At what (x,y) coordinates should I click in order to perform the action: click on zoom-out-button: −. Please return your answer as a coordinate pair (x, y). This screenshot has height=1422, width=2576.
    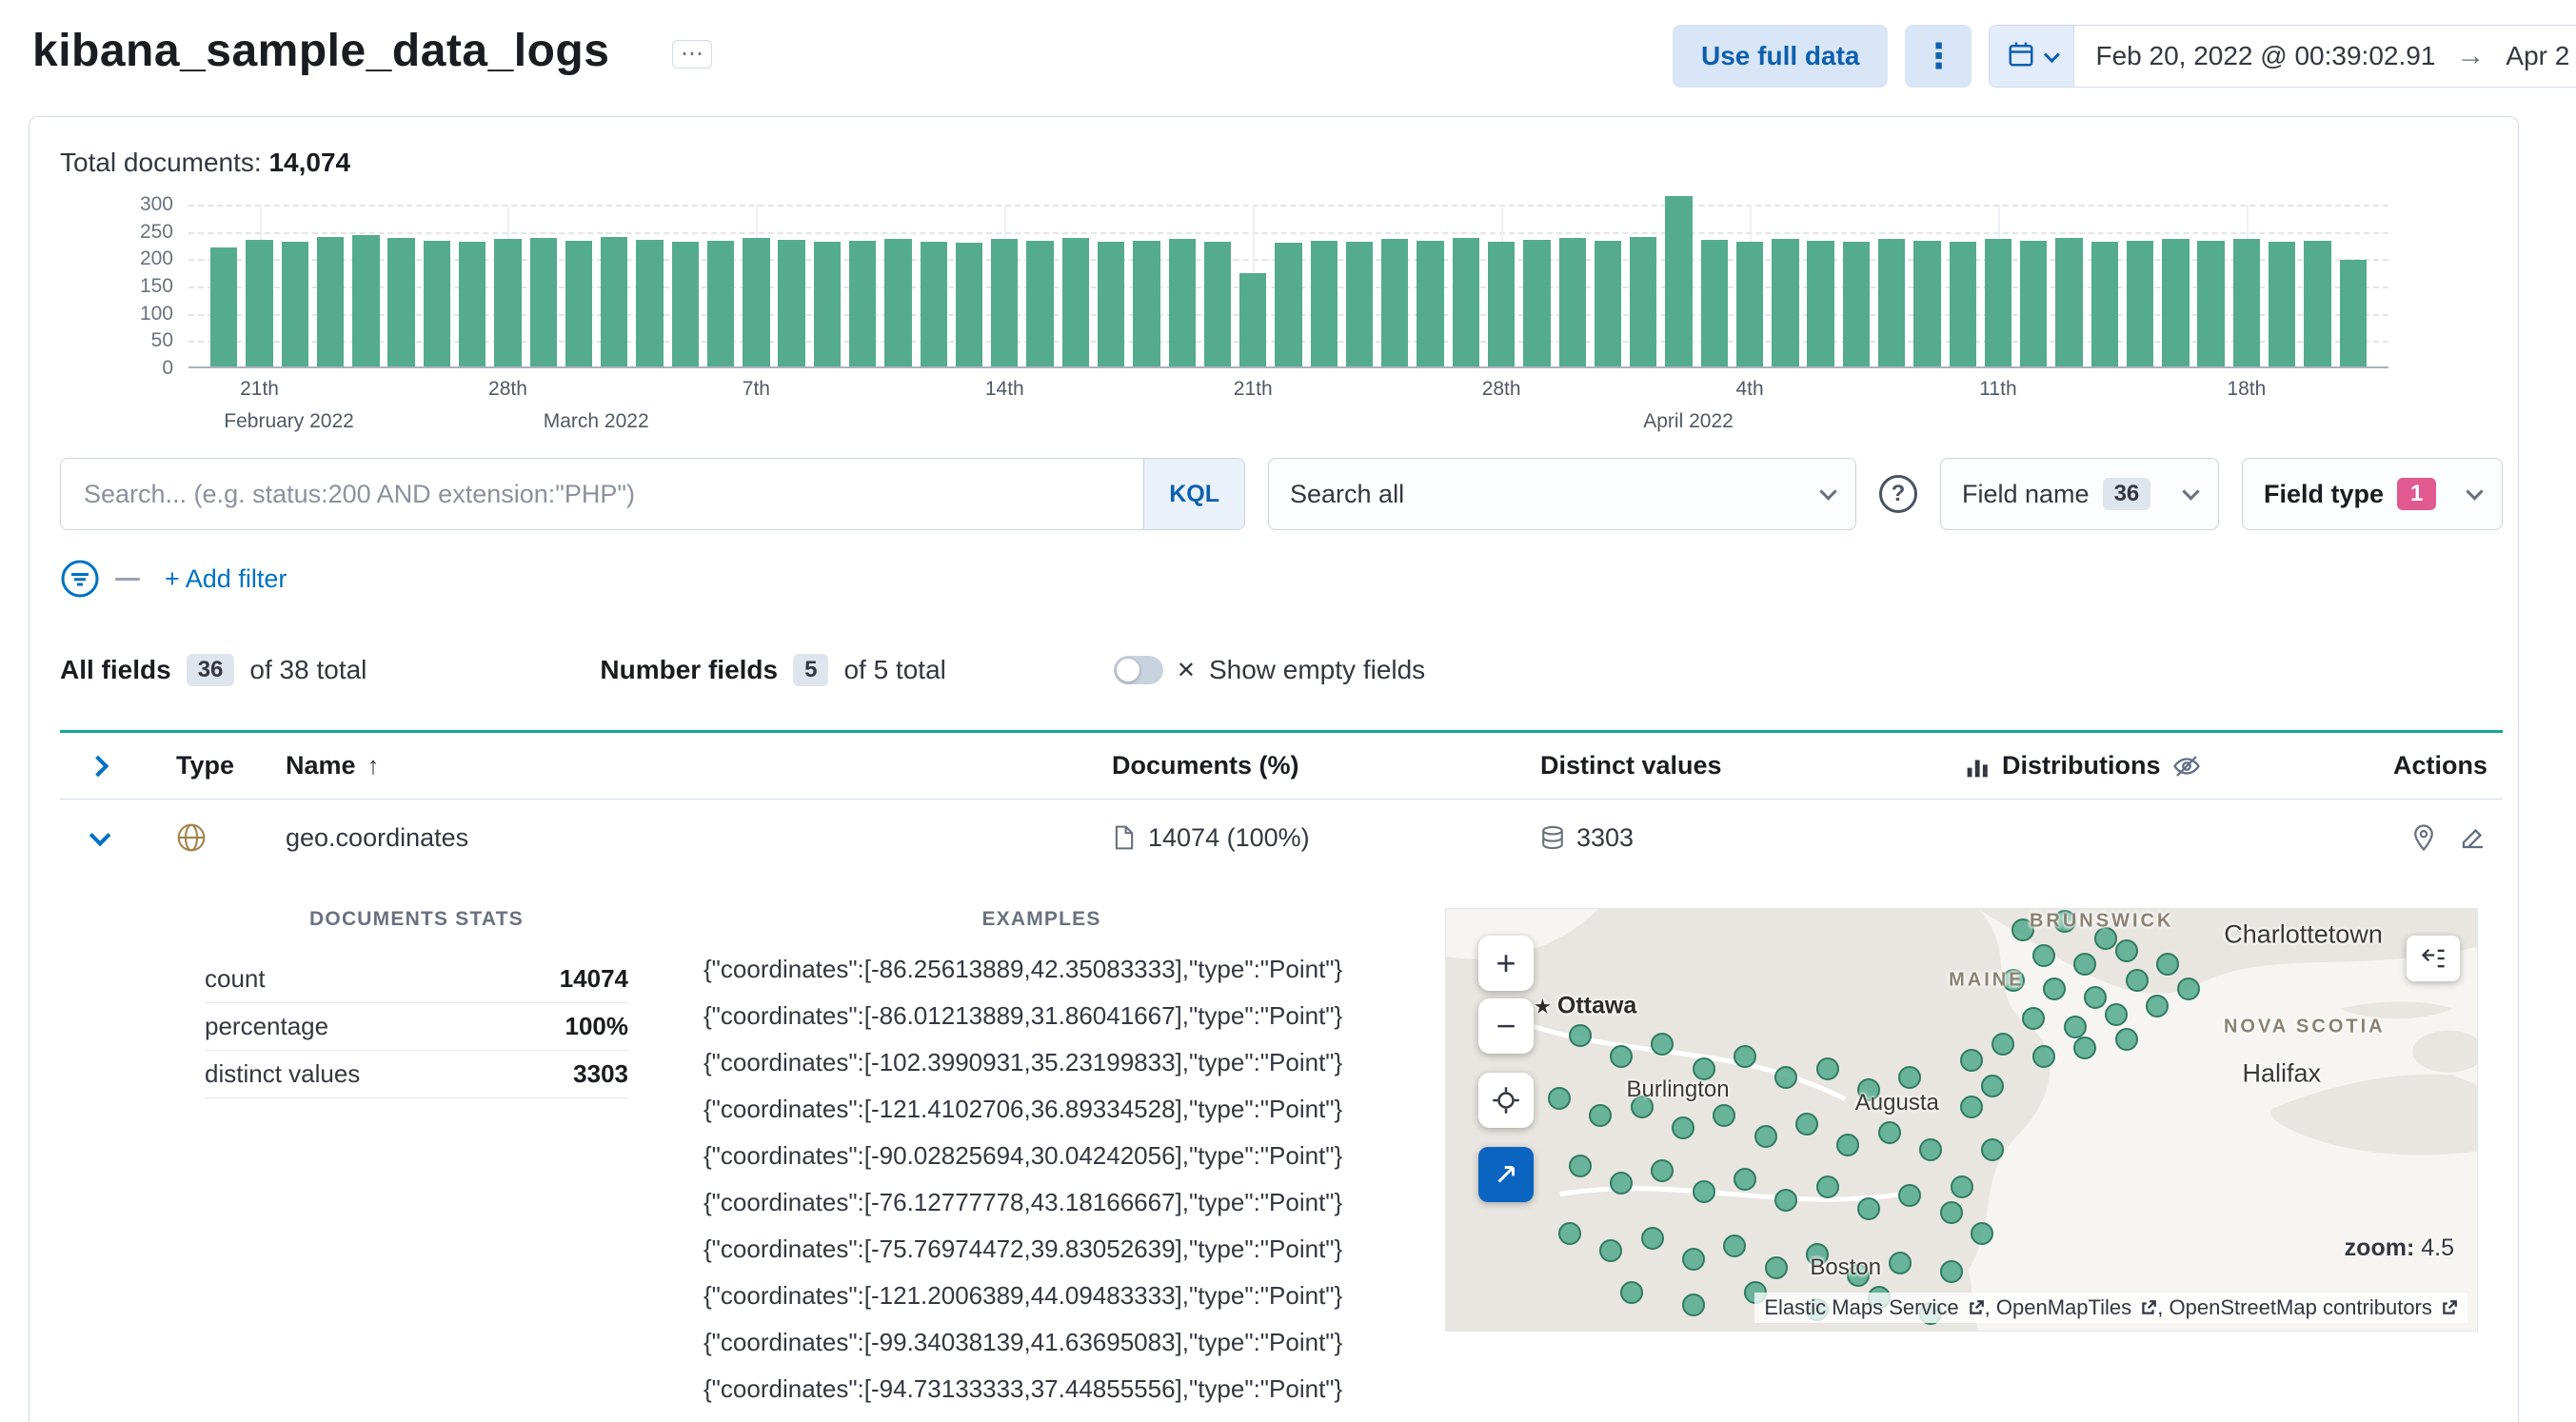
    Looking at the image, I should click on (1506, 1026).